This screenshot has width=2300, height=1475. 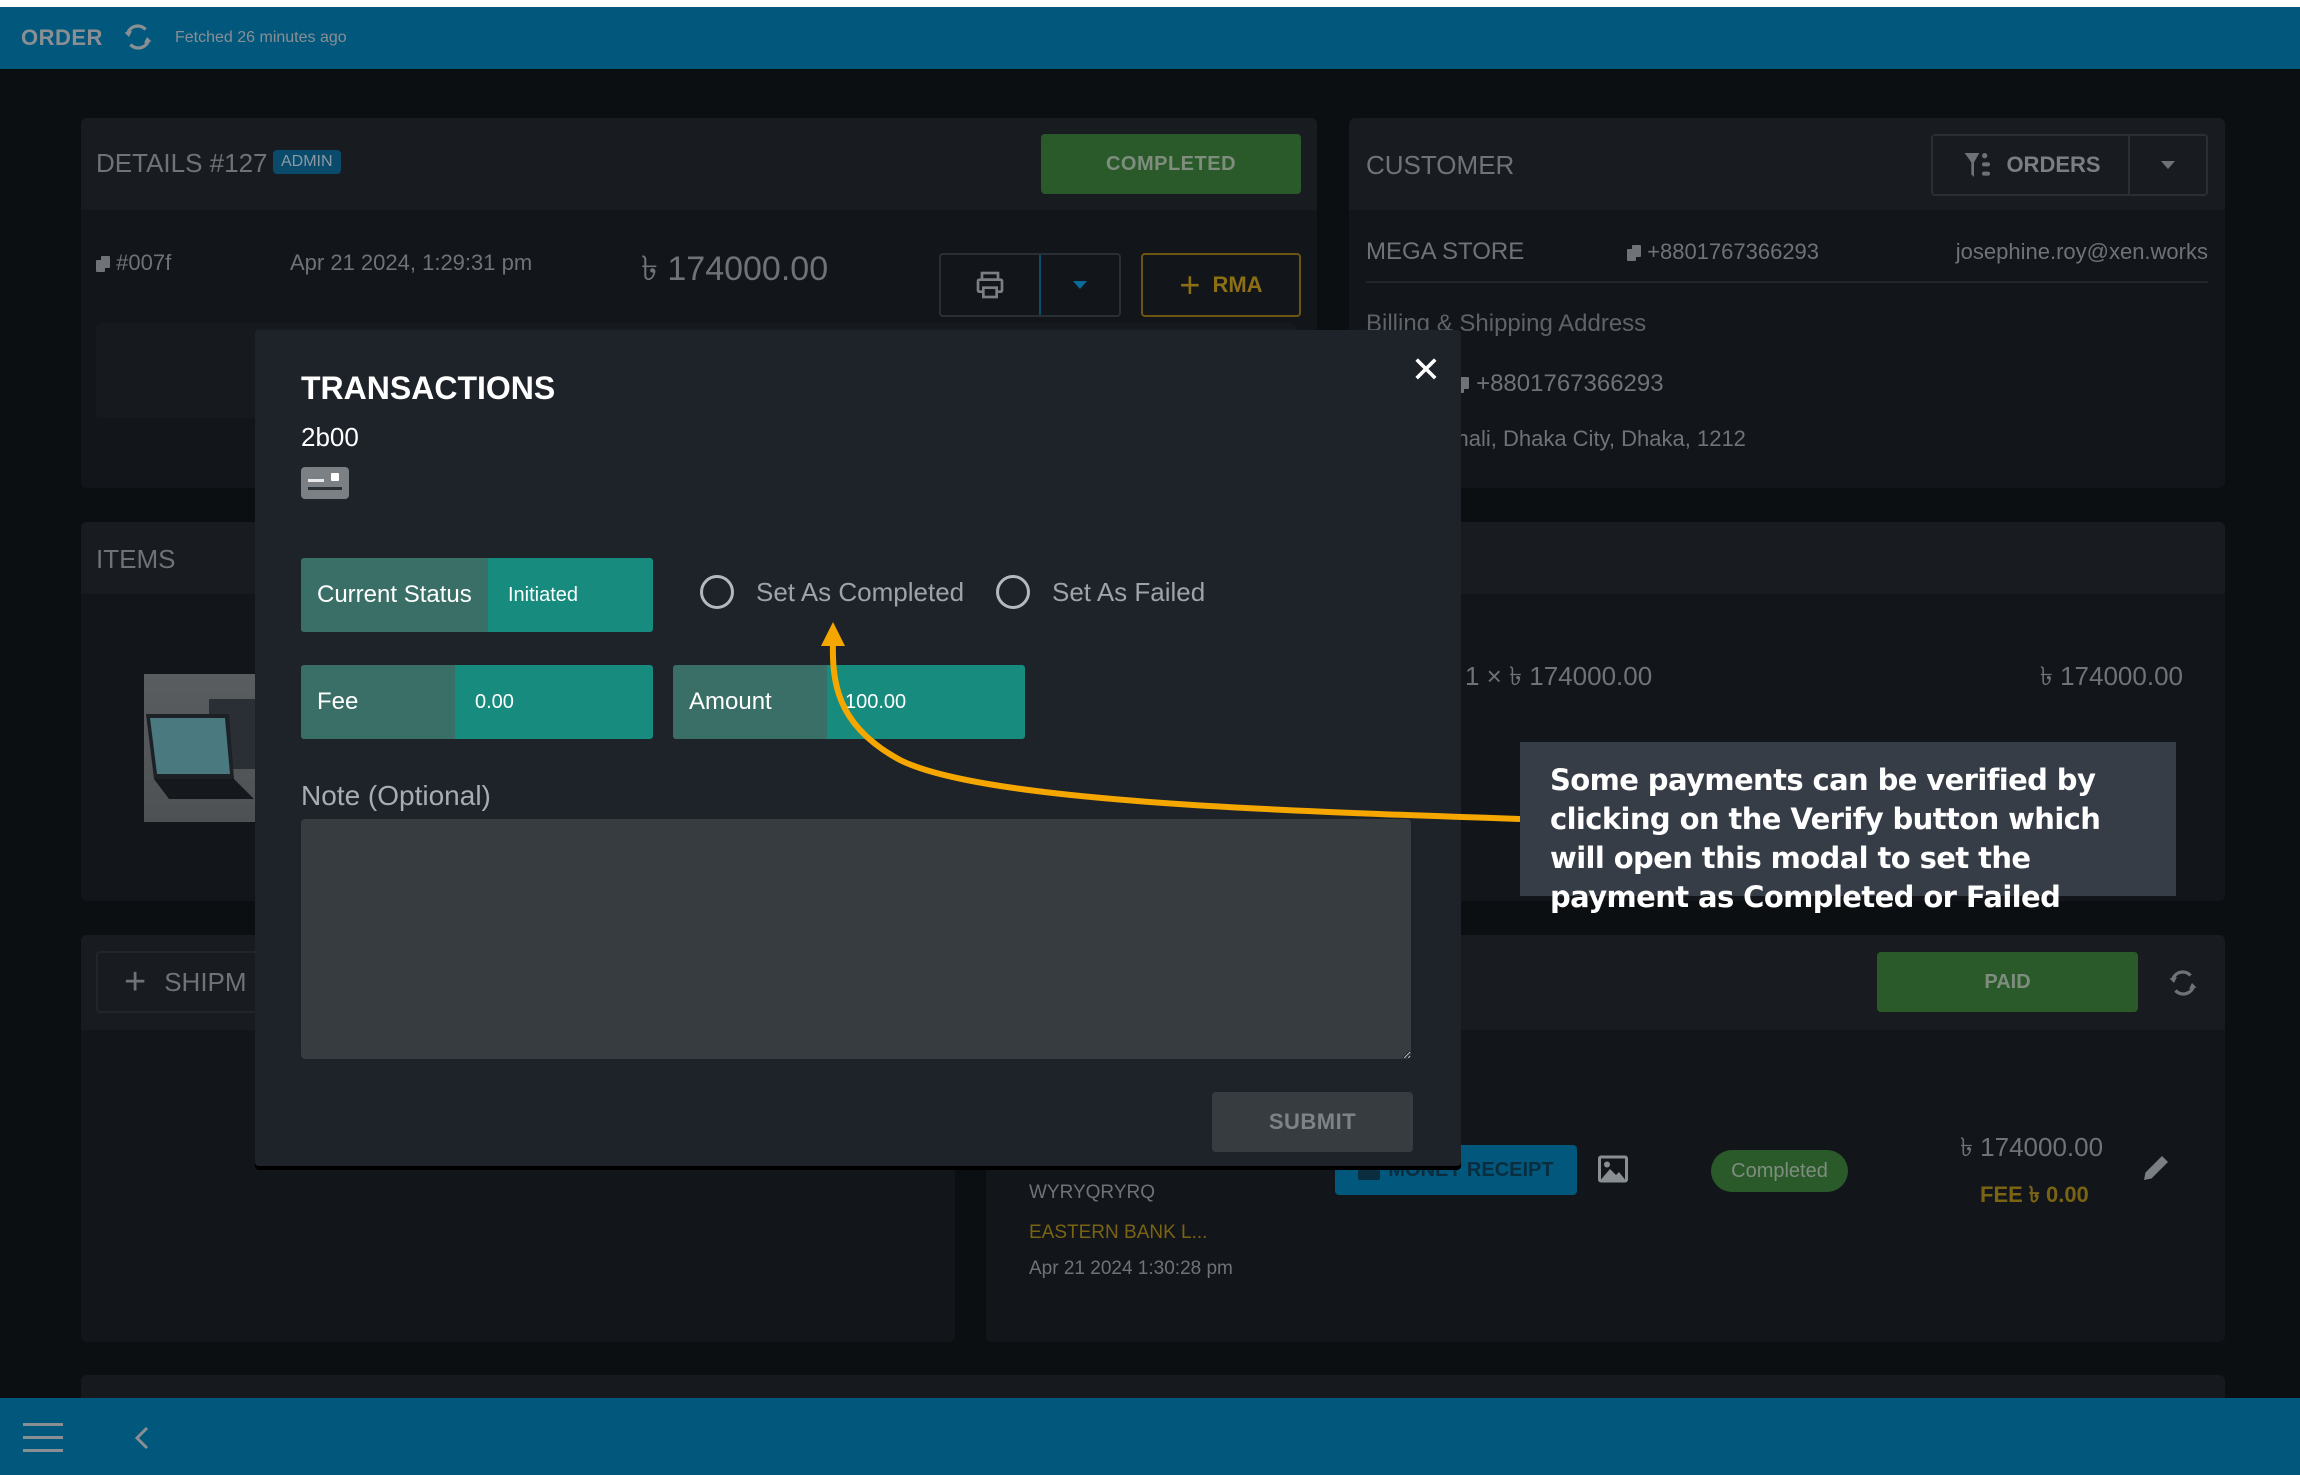 I want to click on payment-status-button: PAID, so click(x=2007, y=982).